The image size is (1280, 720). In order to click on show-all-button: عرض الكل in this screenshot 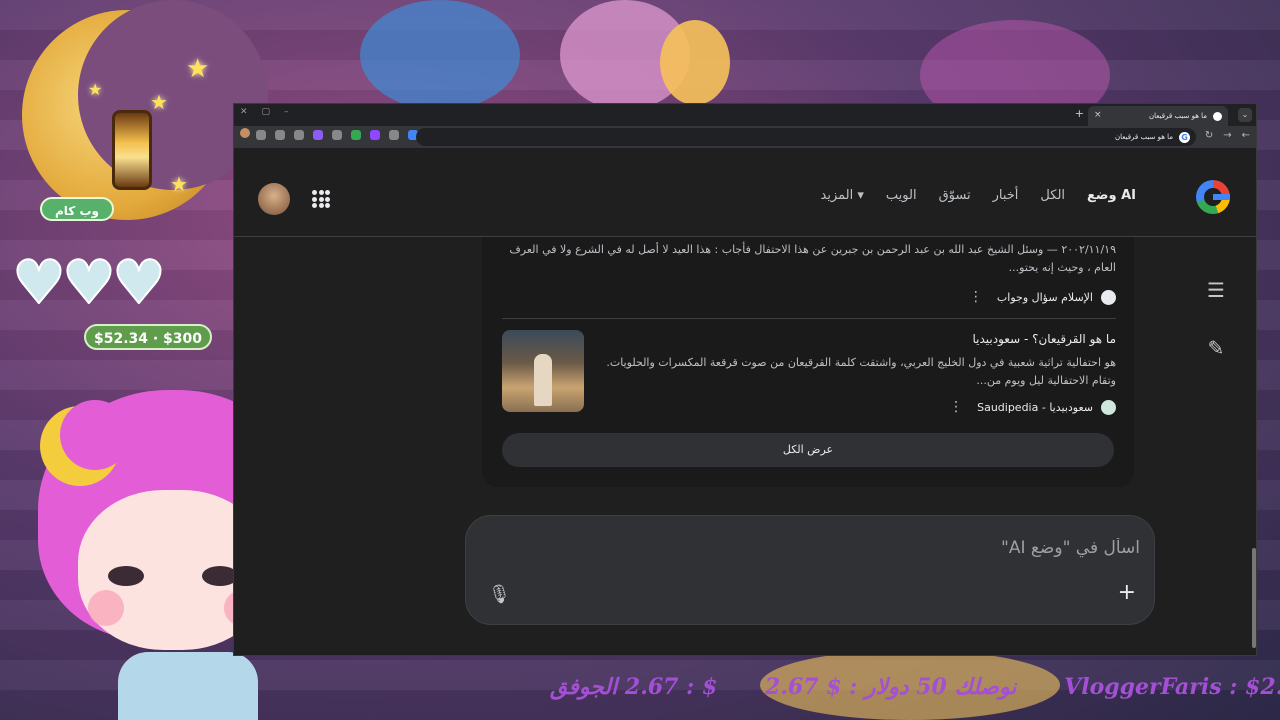, I will do `click(808, 450)`.